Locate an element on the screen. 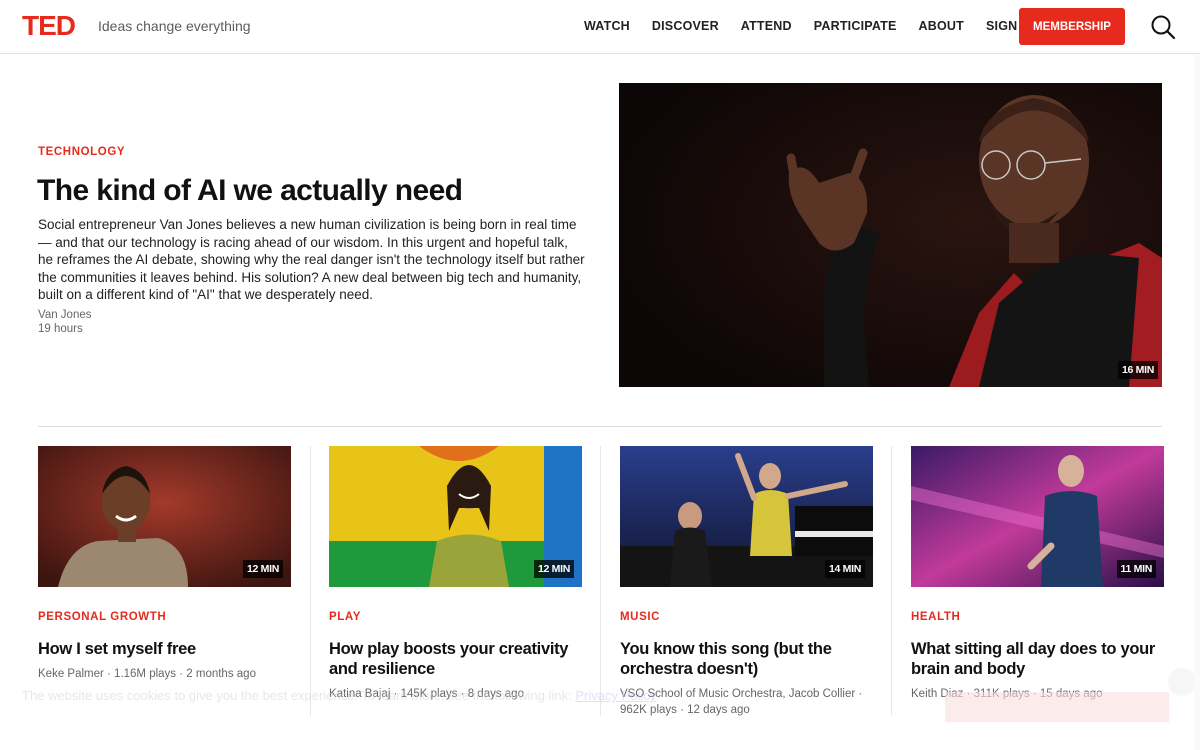  duration-badge: 14 MIN is located at coordinates (844, 569).